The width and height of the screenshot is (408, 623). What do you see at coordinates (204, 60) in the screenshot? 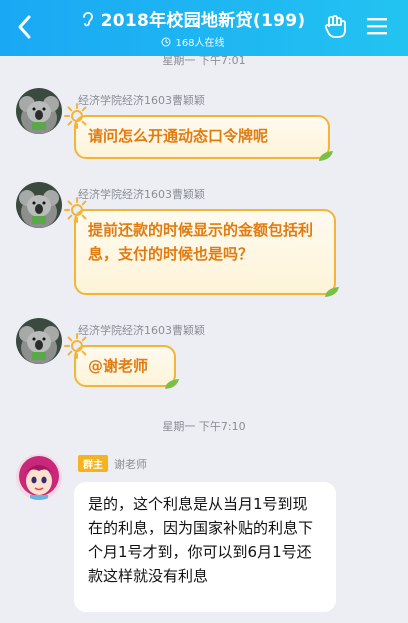
I see `time-divider: 星期一 下午7:01` at bounding box center [204, 60].